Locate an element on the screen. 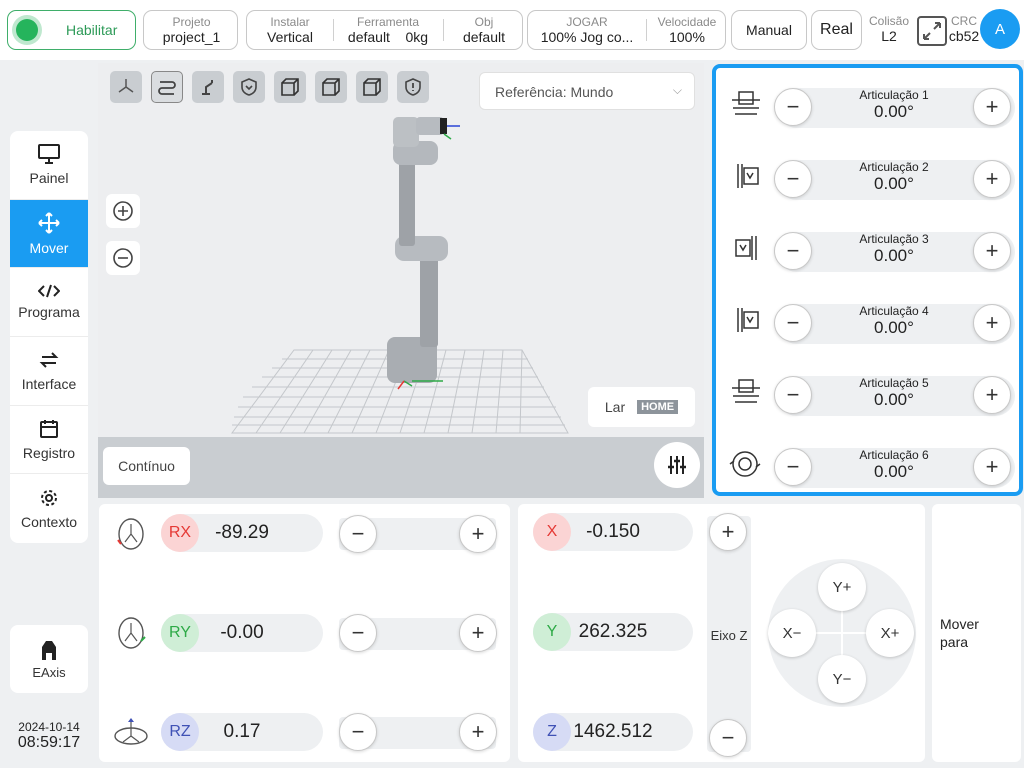 The width and height of the screenshot is (1024, 768). obj-value: default is located at coordinates (484, 37).